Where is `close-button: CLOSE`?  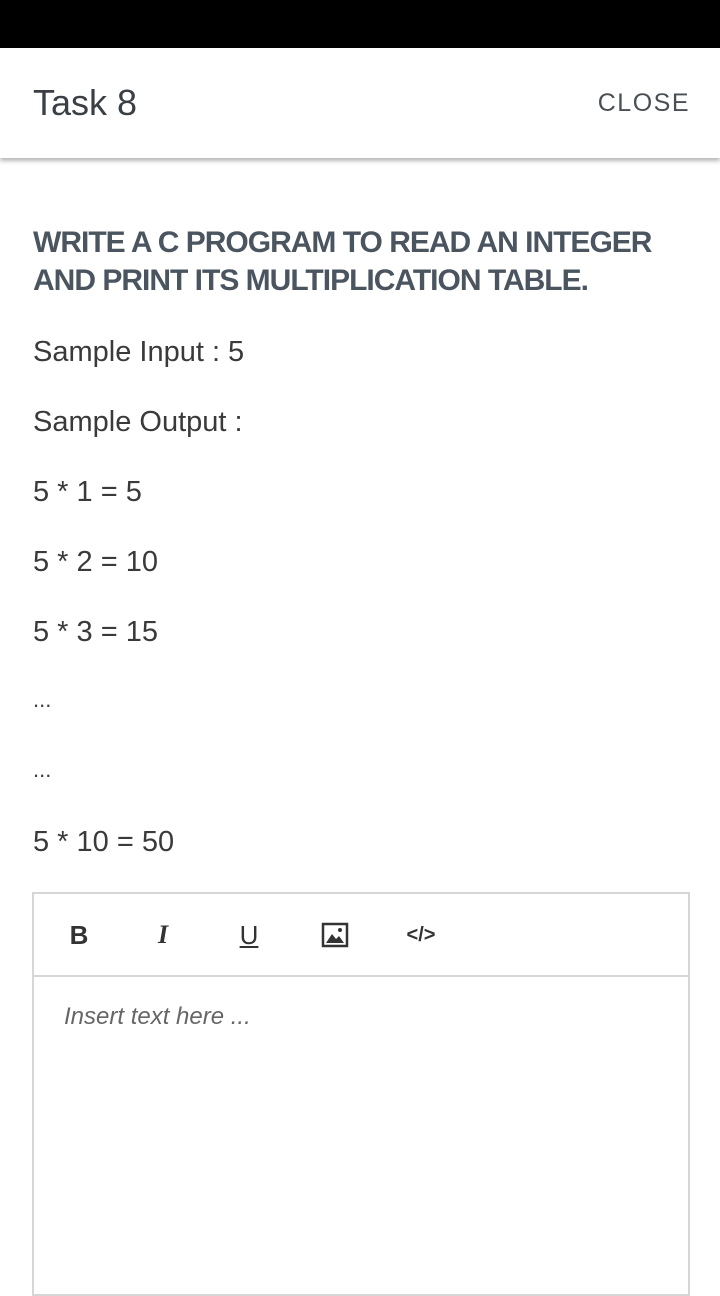
close-button: CLOSE is located at coordinates (644, 103).